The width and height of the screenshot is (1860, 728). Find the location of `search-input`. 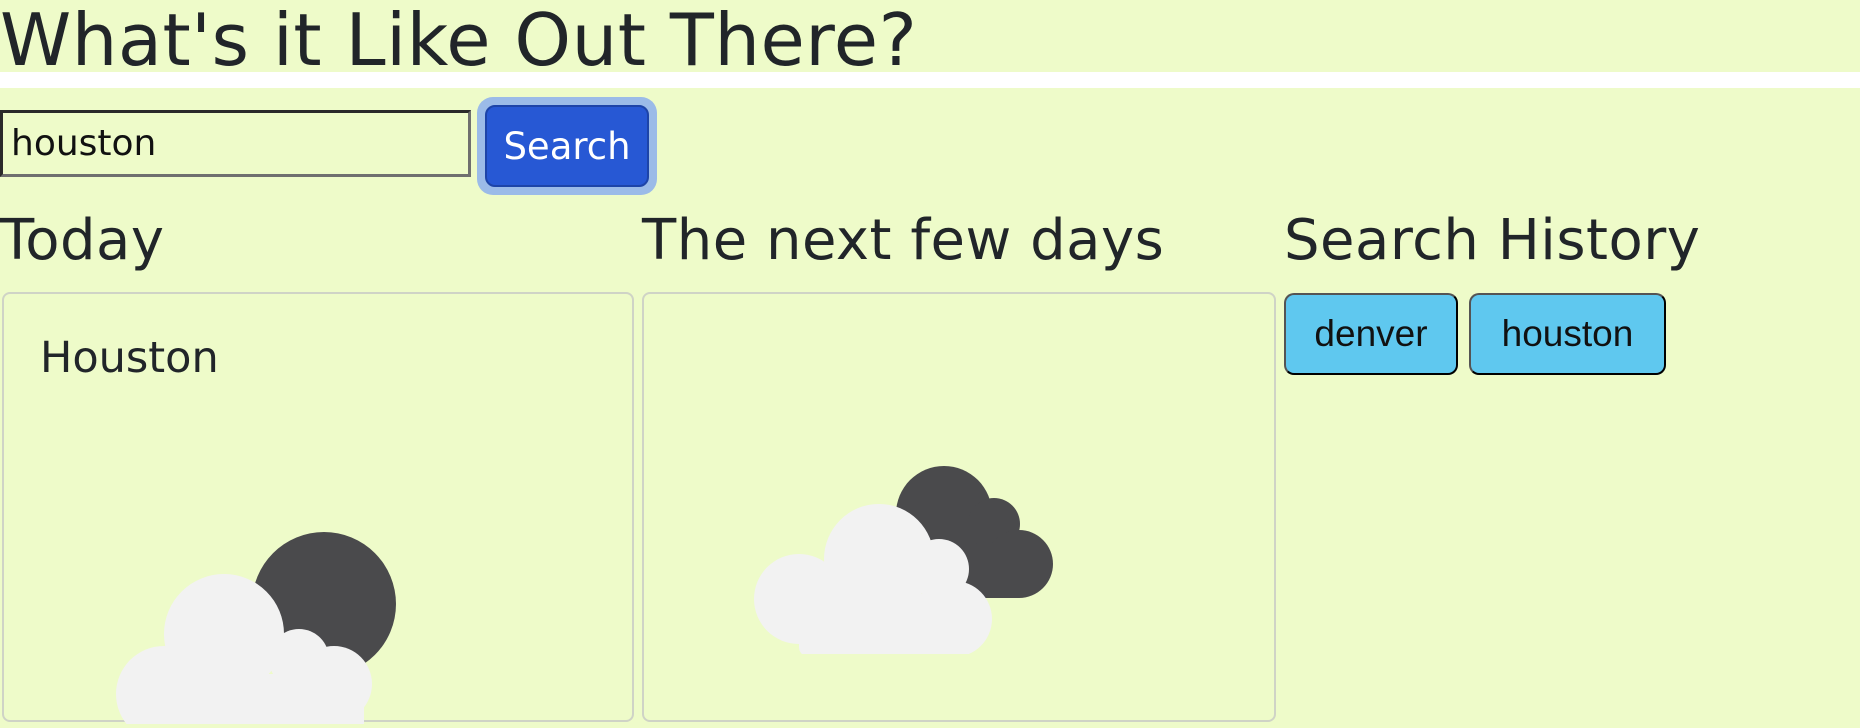

search-input is located at coordinates (235, 143).